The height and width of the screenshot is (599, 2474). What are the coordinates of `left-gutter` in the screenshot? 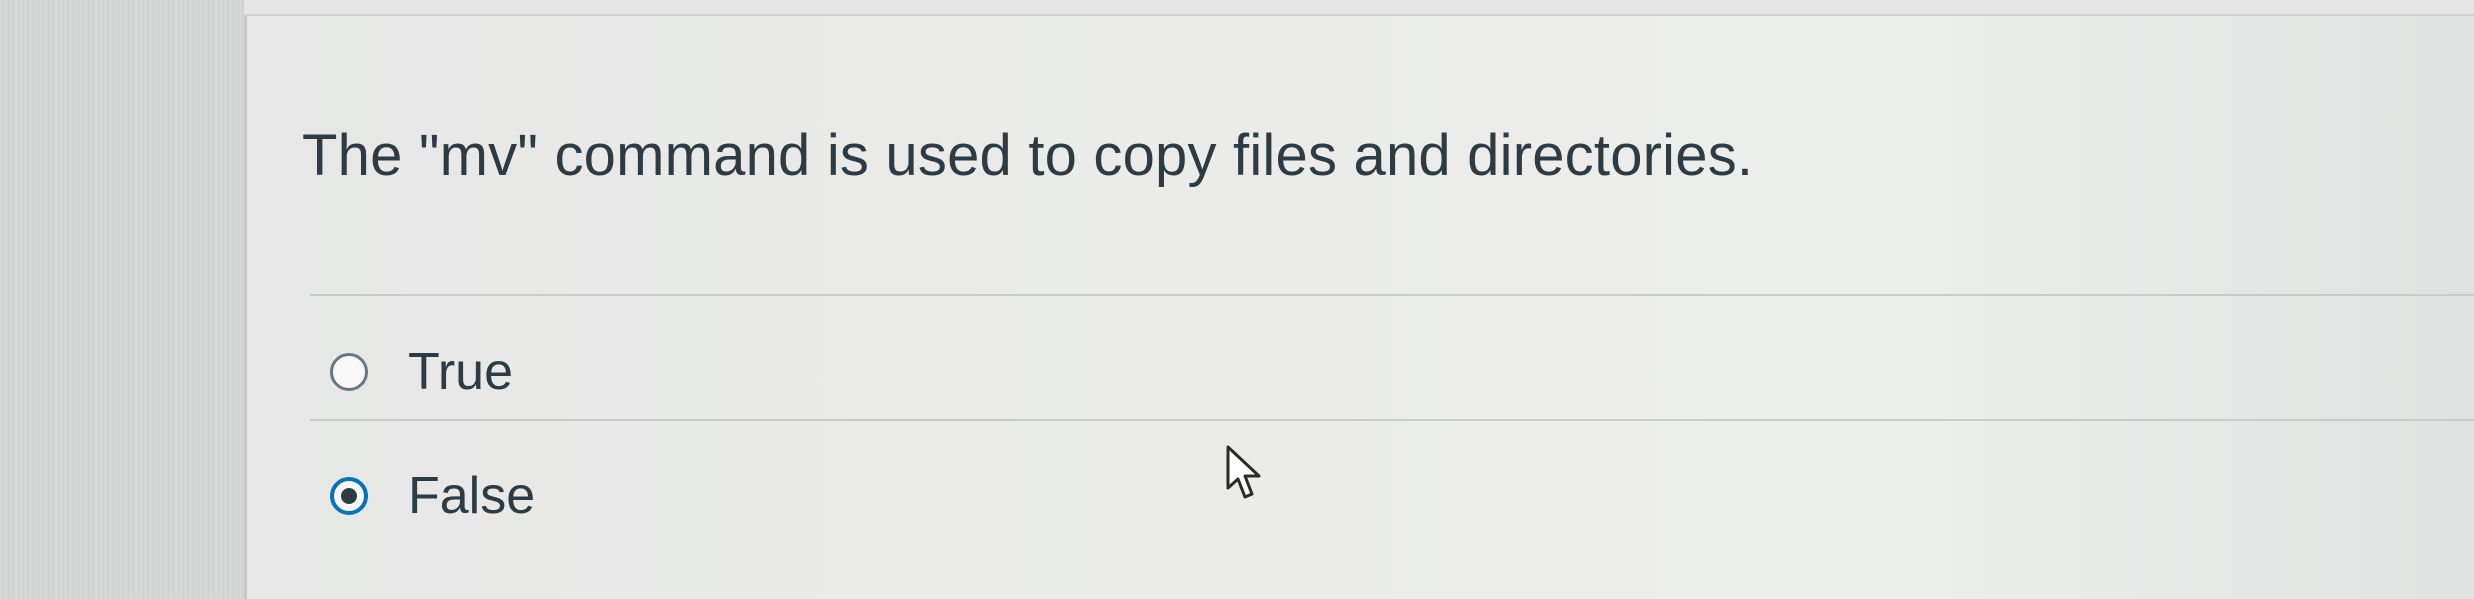 It's located at (122, 299).